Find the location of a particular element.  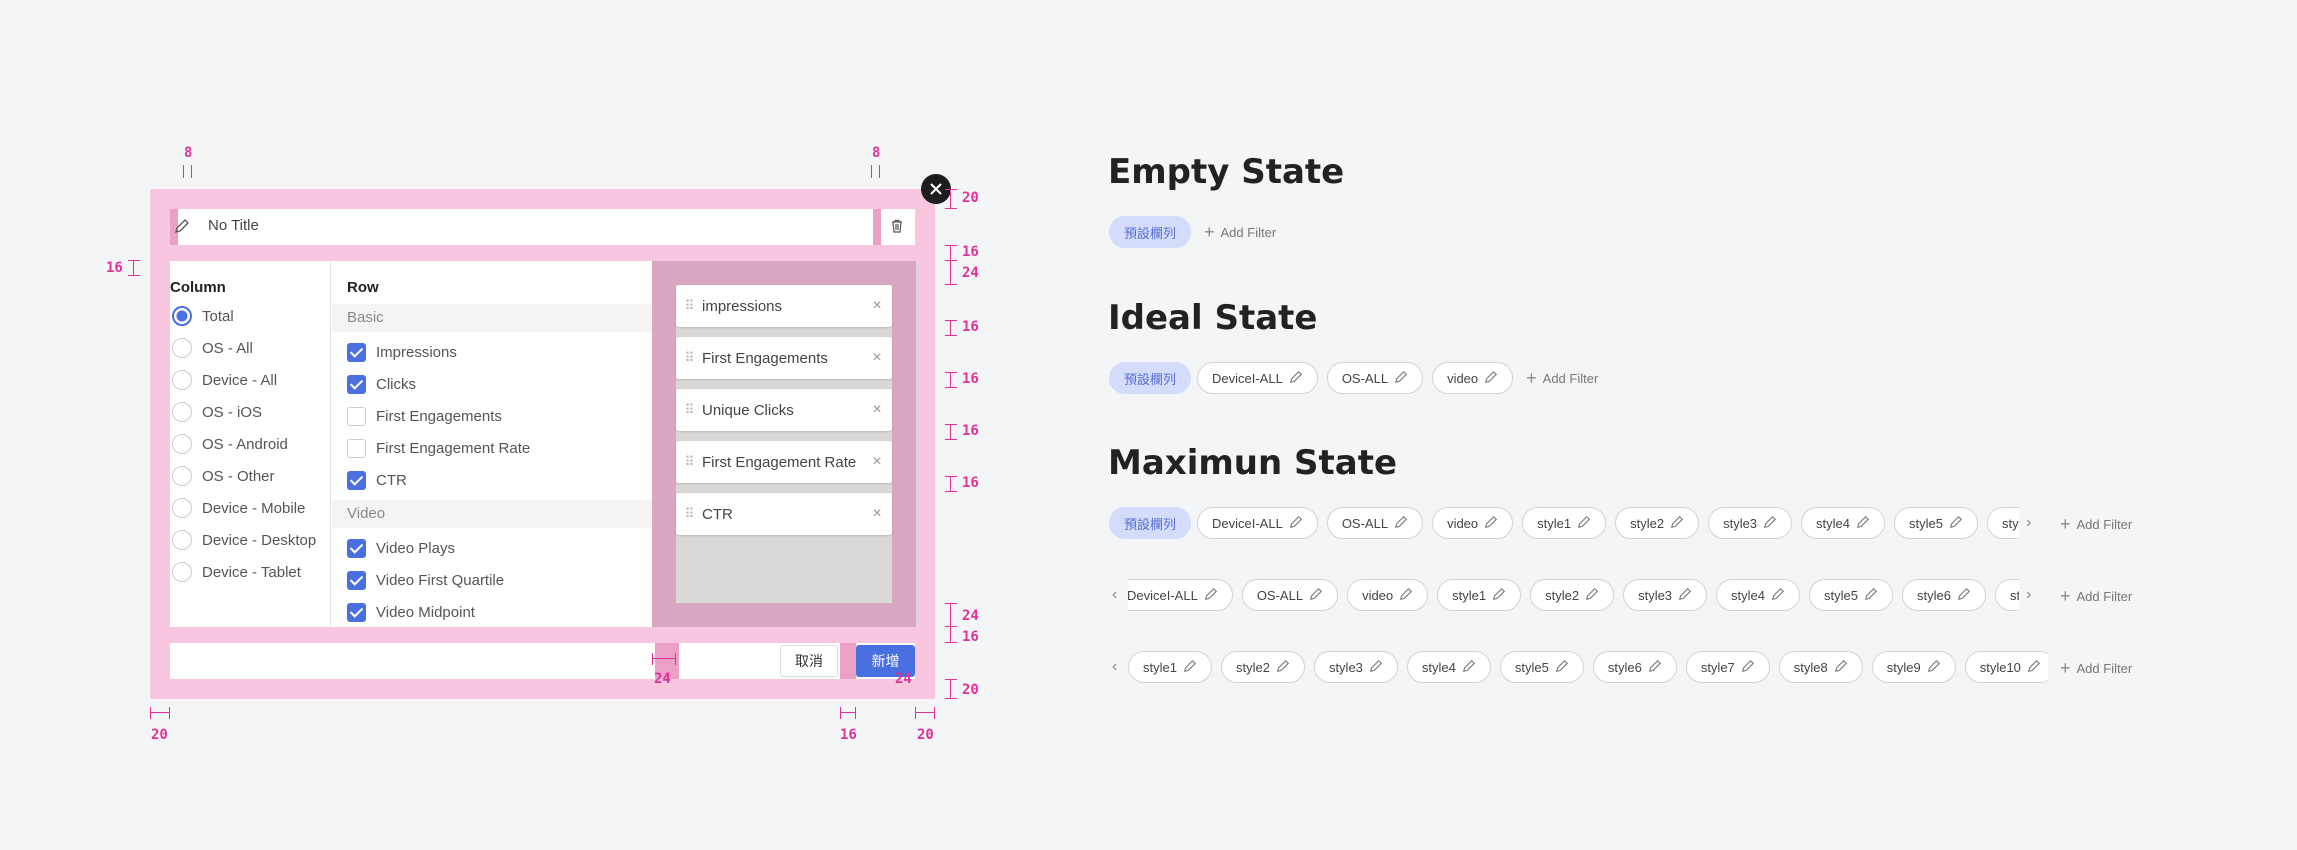

row-option: Video First Quartile is located at coordinates (425, 580).